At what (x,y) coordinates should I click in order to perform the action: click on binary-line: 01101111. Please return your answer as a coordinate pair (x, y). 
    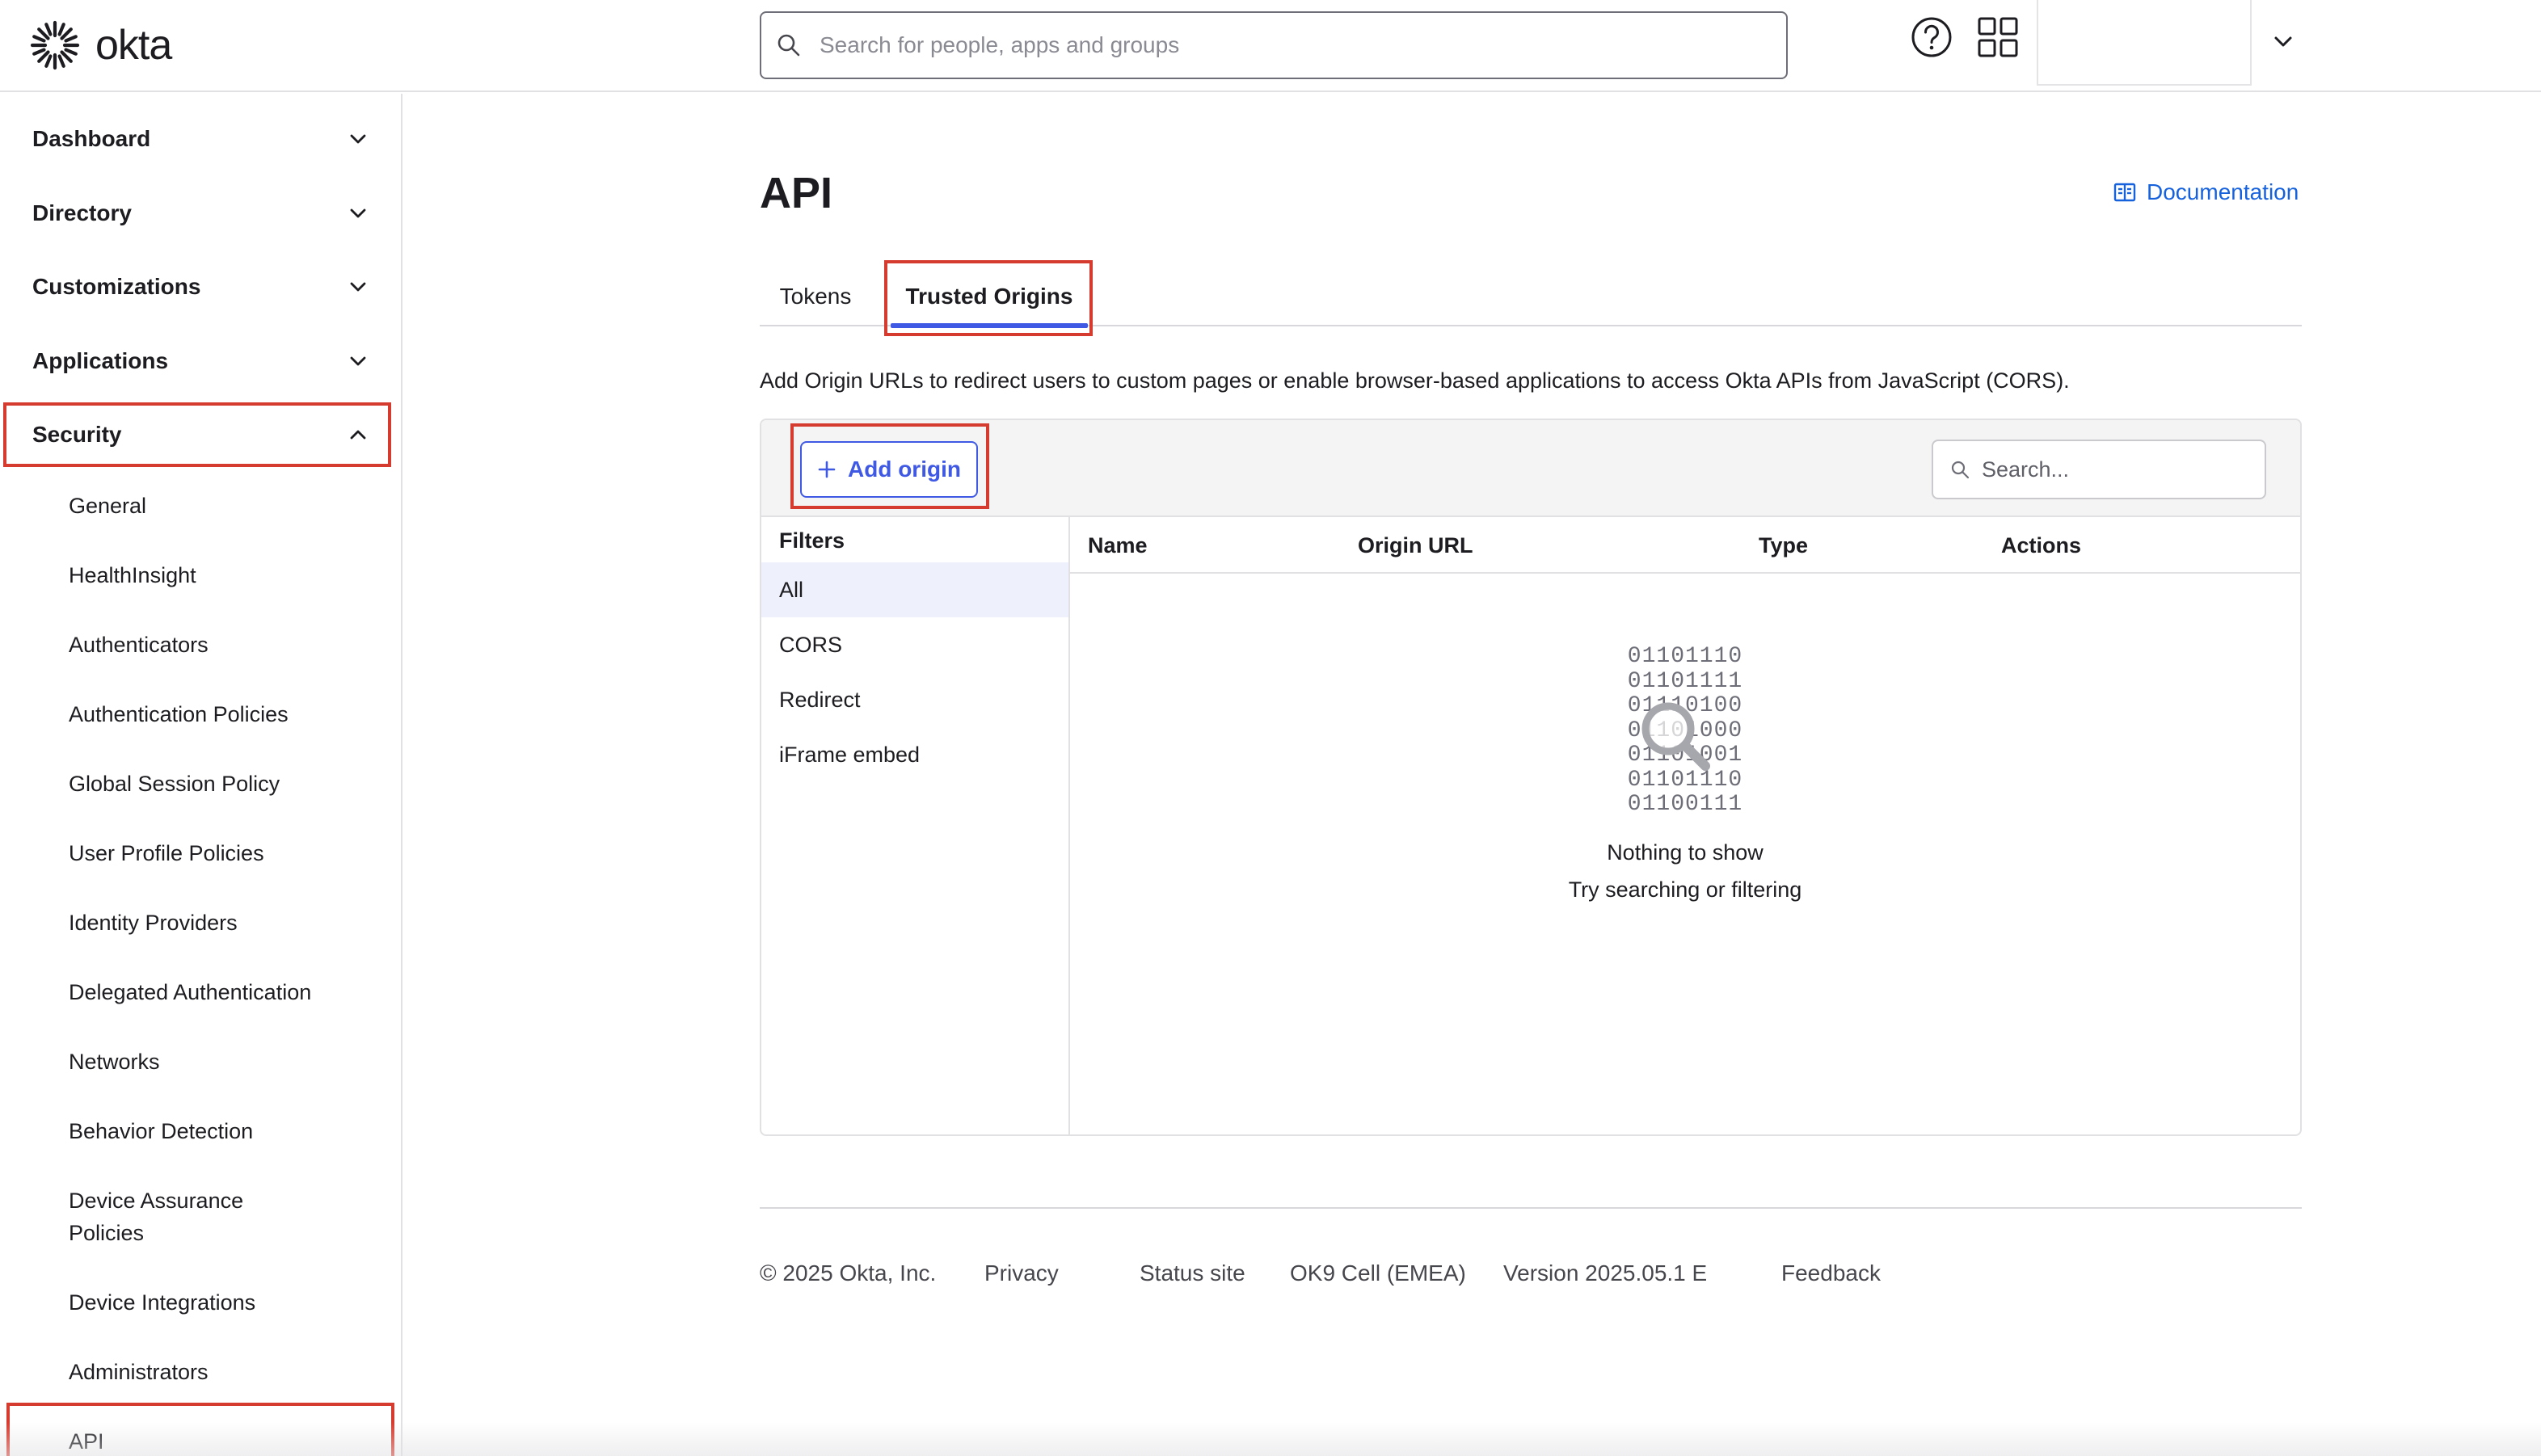
    Looking at the image, I should click on (1685, 681).